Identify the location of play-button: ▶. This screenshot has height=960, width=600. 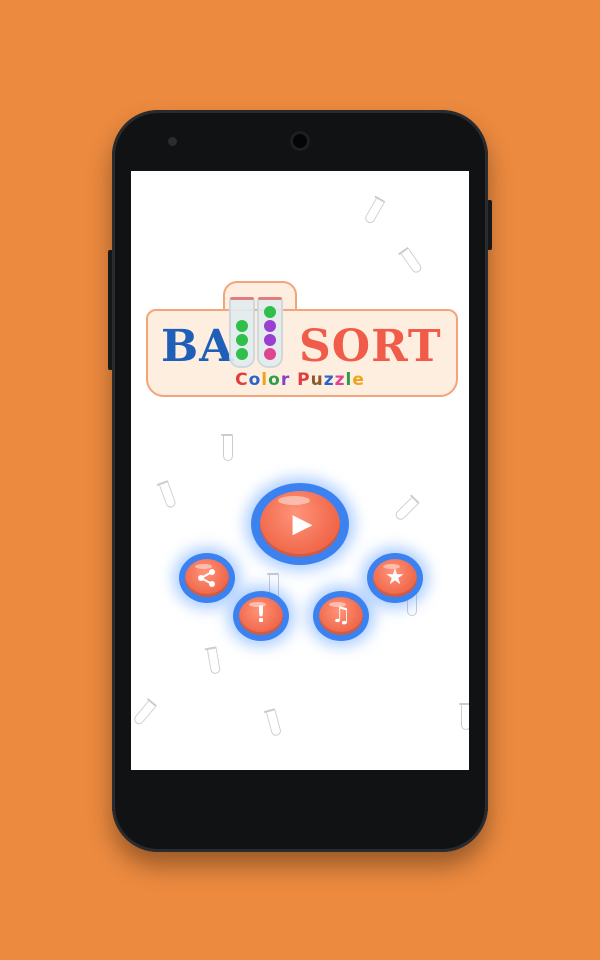
(300, 524).